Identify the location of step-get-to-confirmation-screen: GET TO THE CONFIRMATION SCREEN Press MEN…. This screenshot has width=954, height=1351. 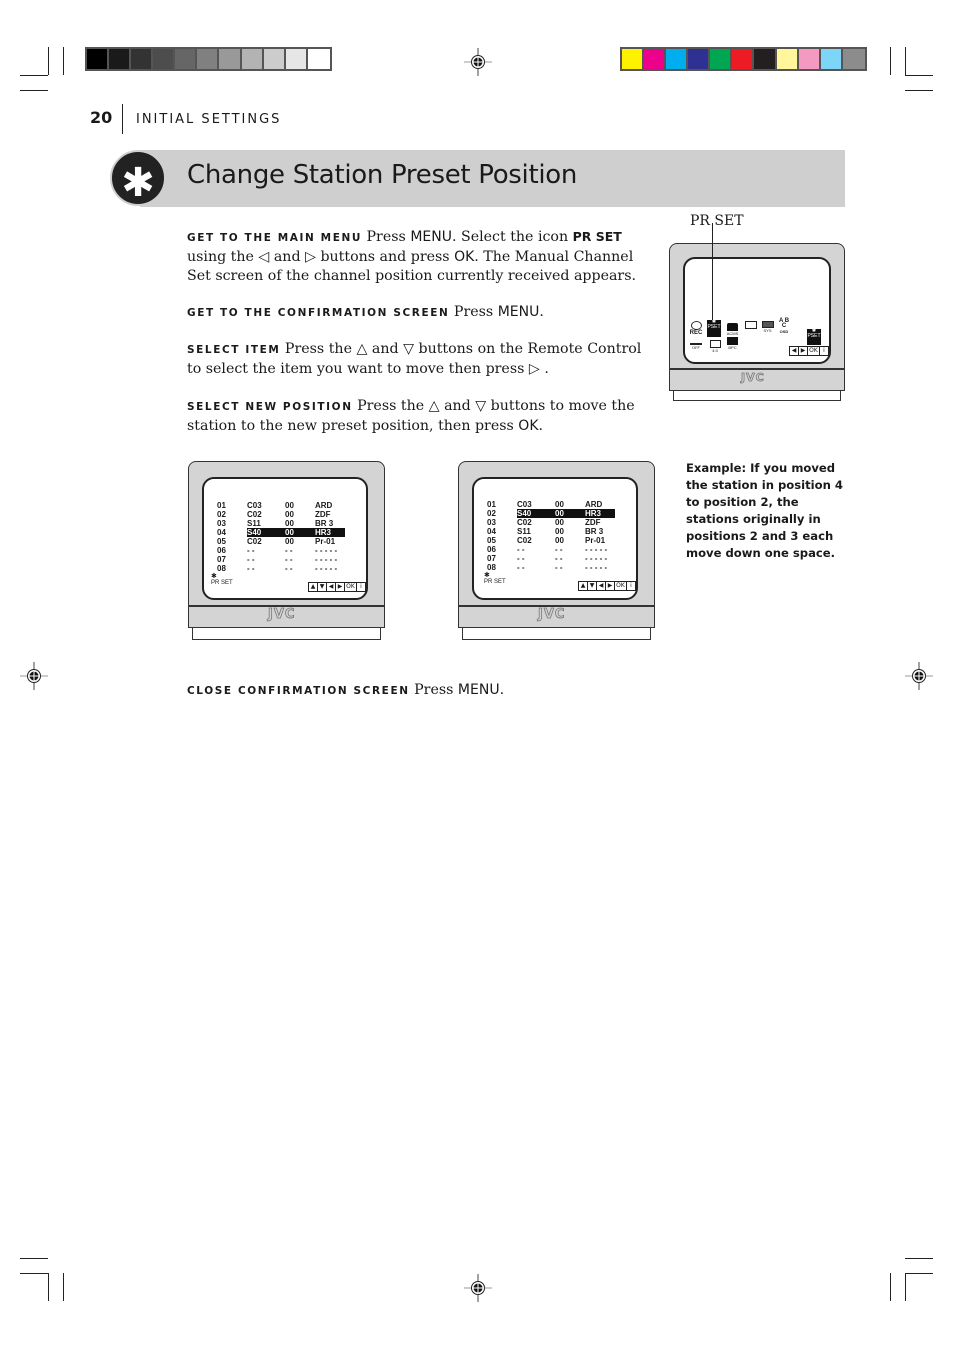
(417, 313).